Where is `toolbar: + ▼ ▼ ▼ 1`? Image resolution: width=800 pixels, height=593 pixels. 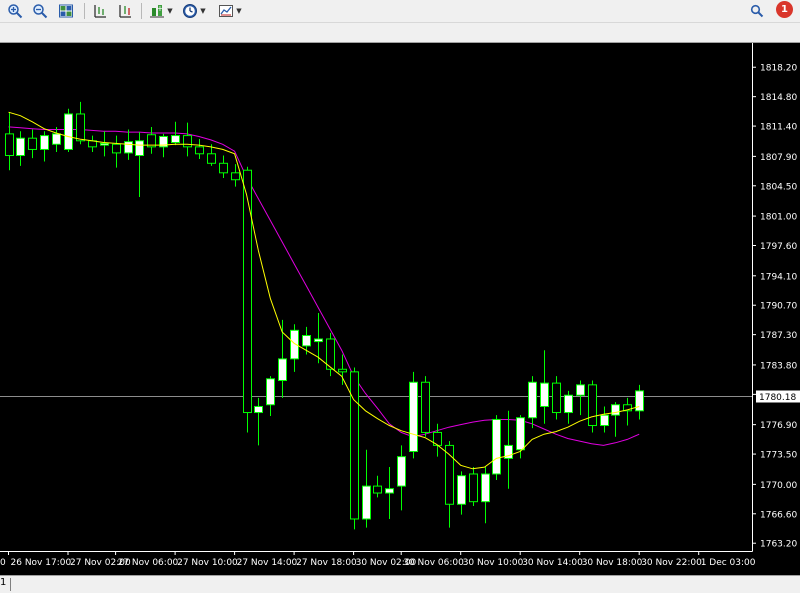
toolbar: + ▼ ▼ ▼ 1 is located at coordinates (400, 11).